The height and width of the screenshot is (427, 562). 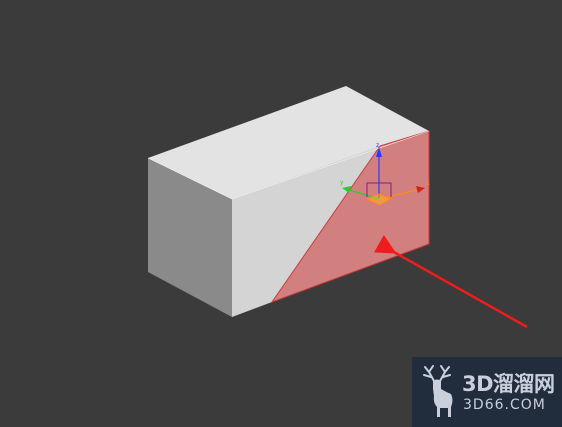 What do you see at coordinates (504, 405) in the screenshot?
I see `watermark-subtitle: 3D66.COM` at bounding box center [504, 405].